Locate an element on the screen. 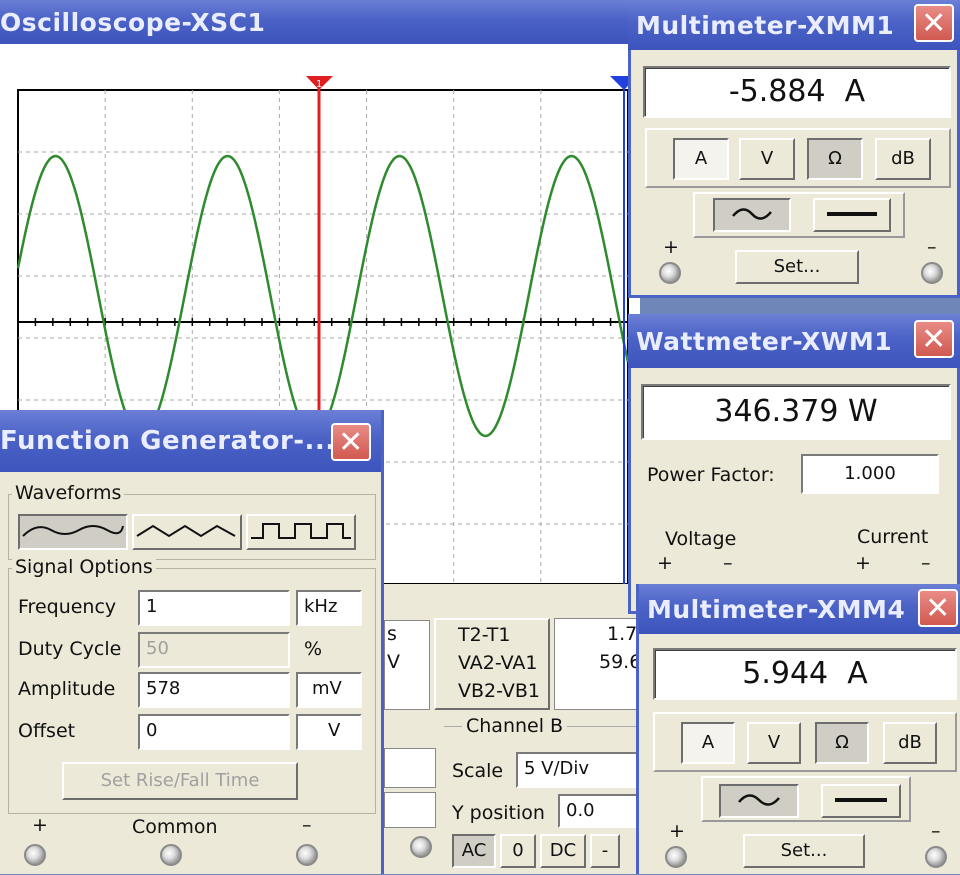 Image resolution: width=960 pixels, height=875 pixels. xmm1-ammeter-button: A is located at coordinates (701, 159).